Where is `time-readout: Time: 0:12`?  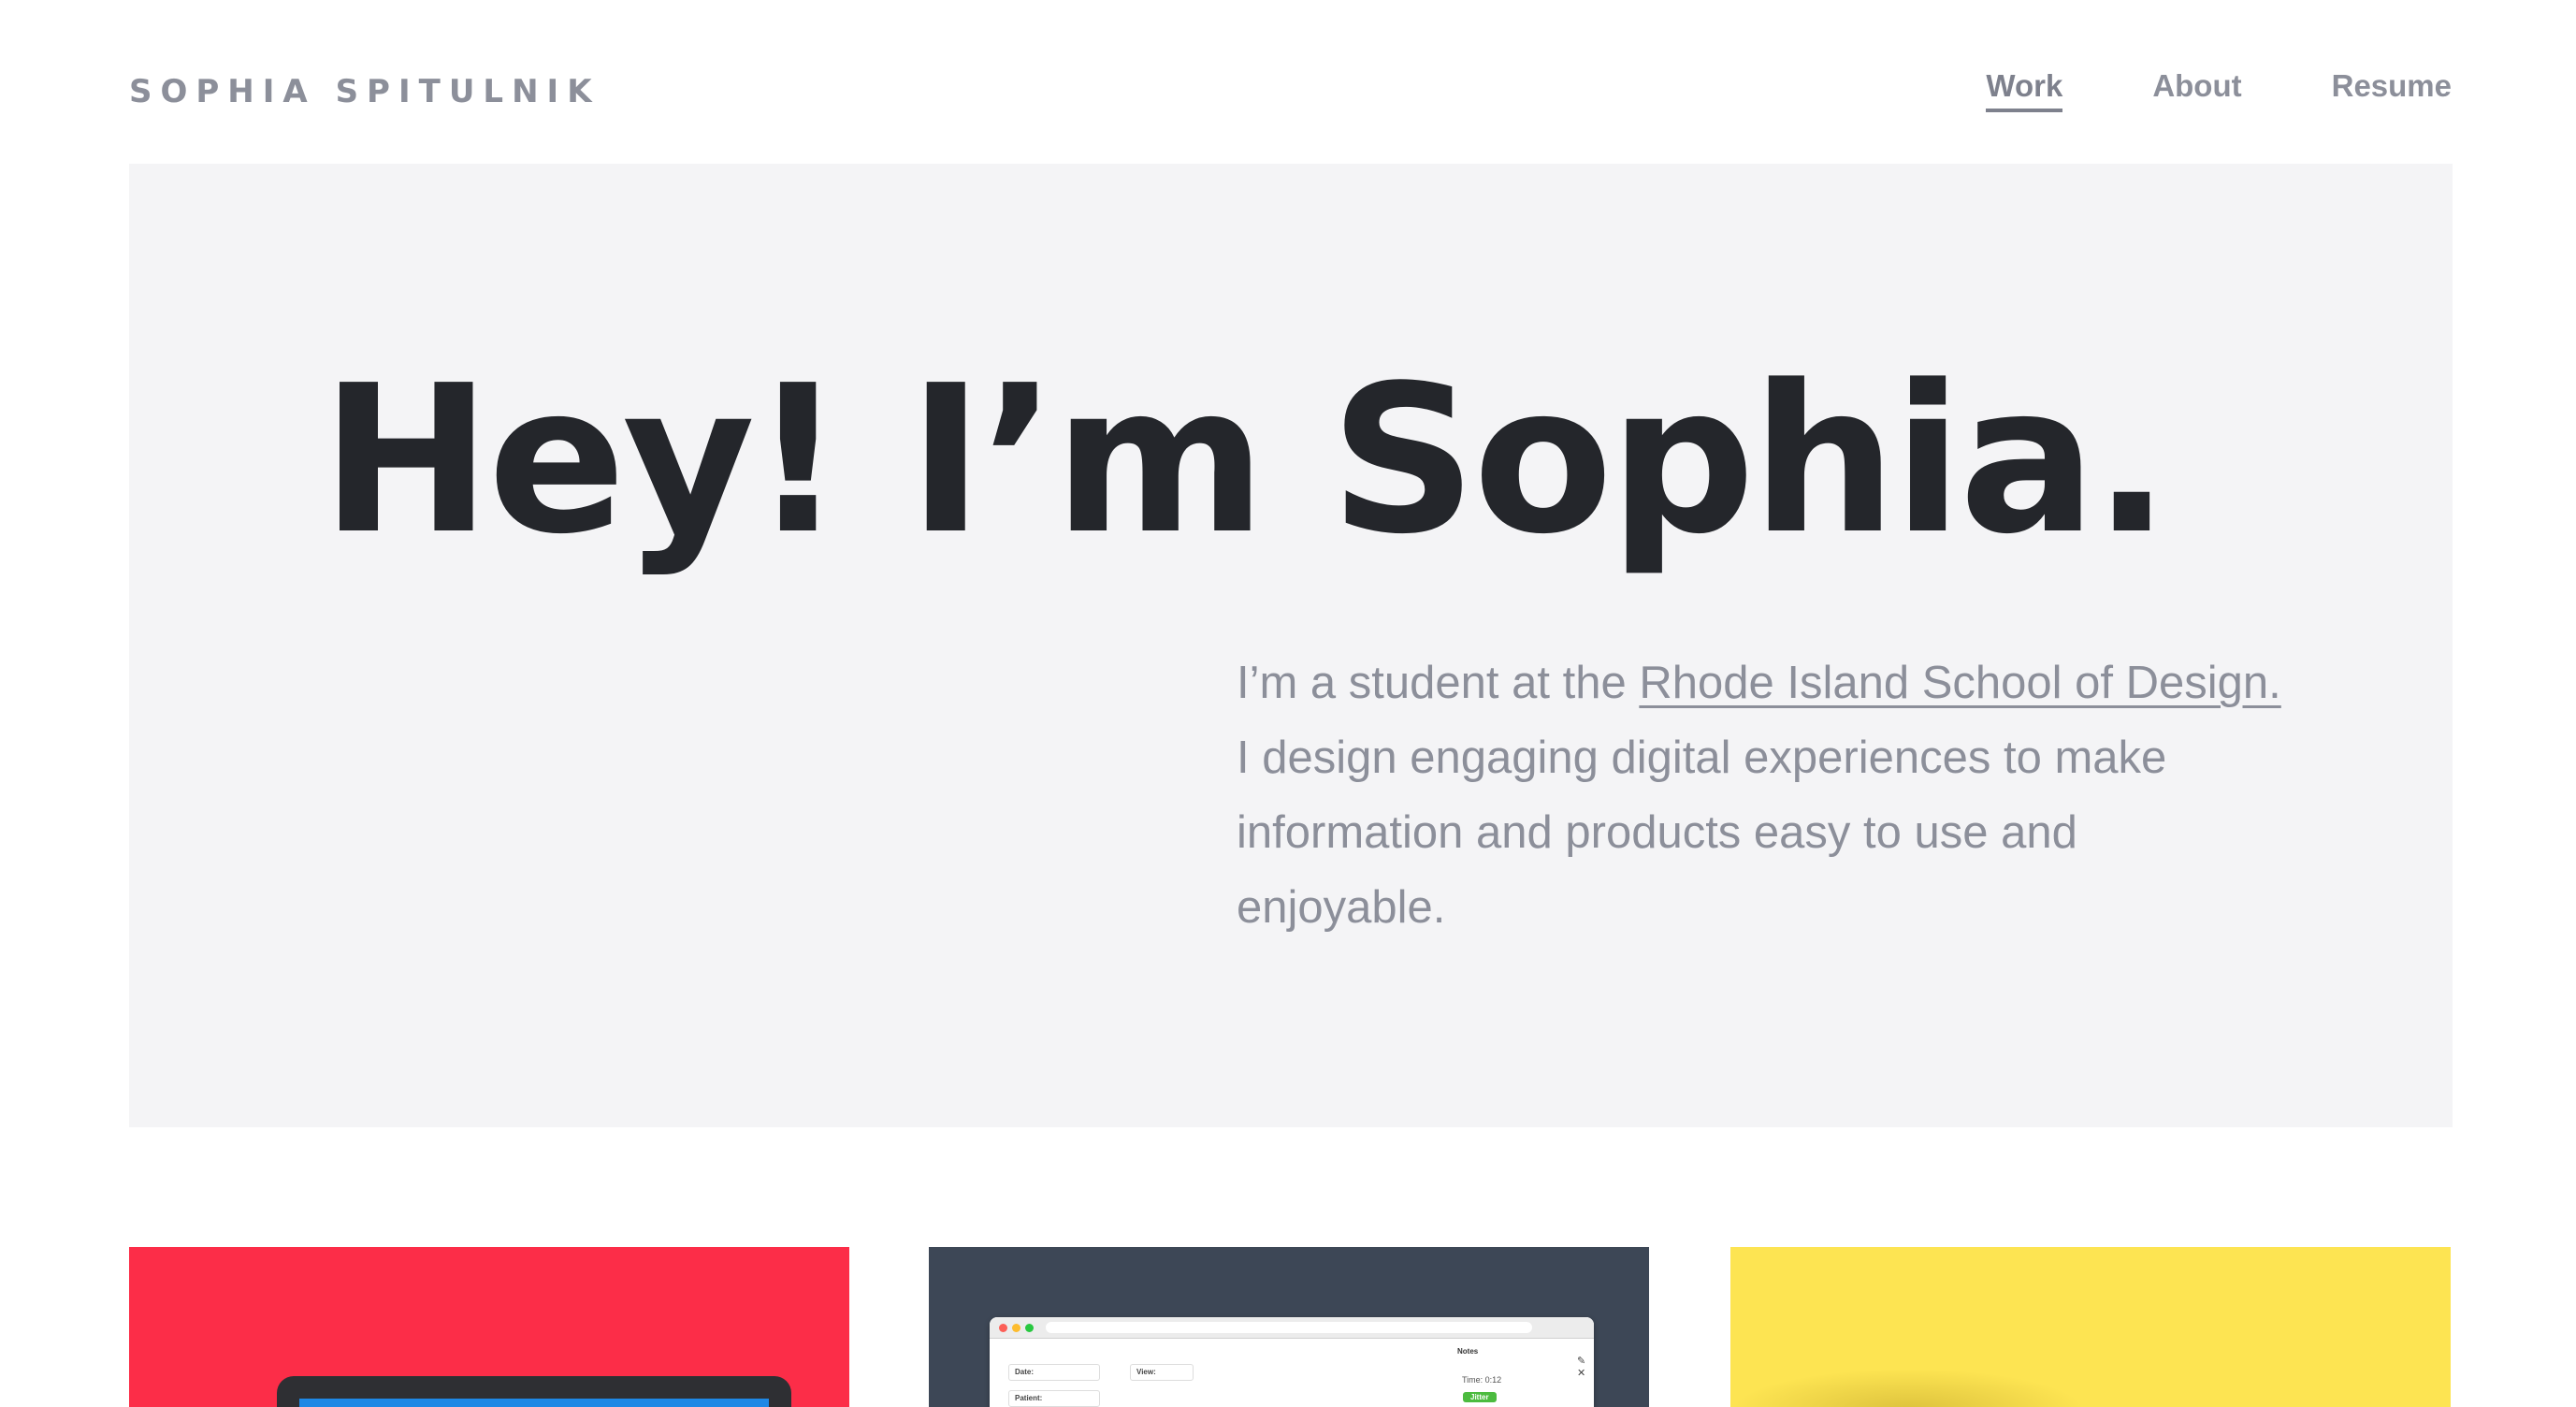
time-readout: Time: 0:12 is located at coordinates (1482, 1380).